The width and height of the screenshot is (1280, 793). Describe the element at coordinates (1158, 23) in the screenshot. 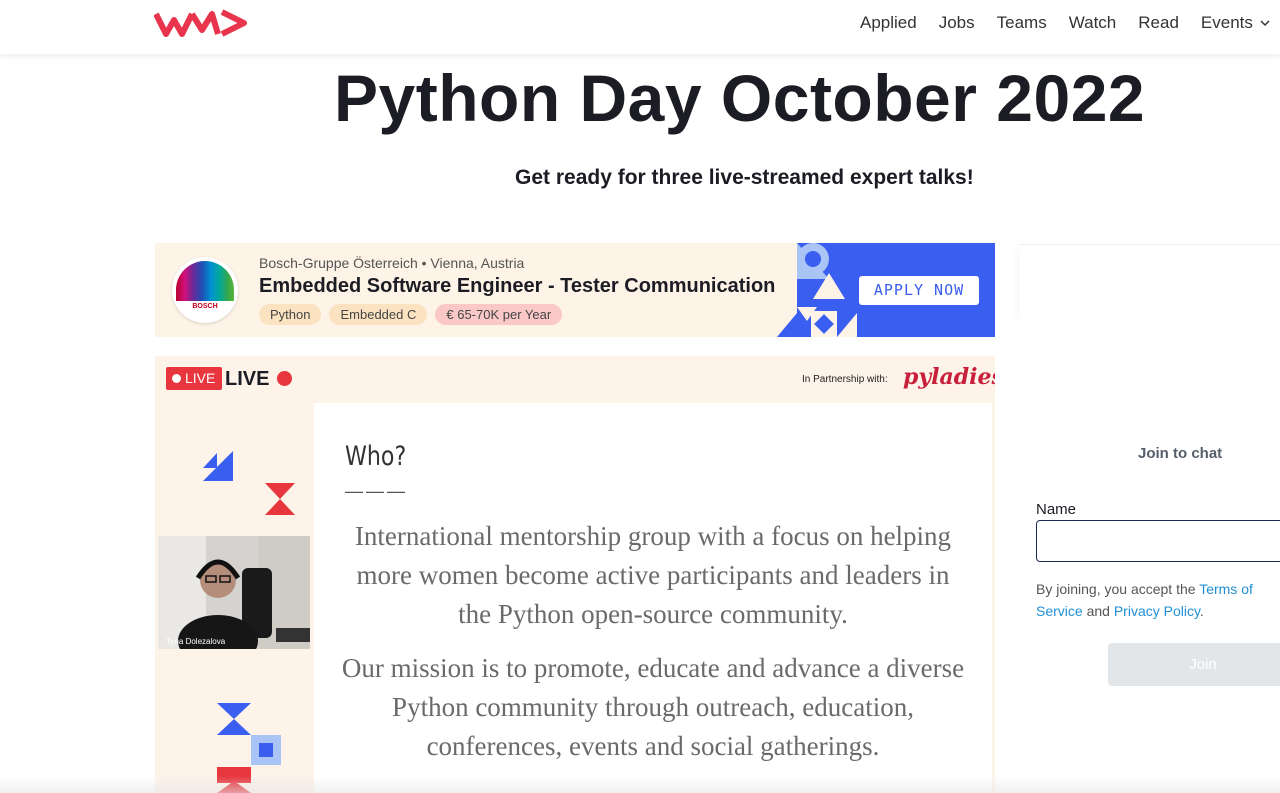

I see `nav-read: Read` at that location.